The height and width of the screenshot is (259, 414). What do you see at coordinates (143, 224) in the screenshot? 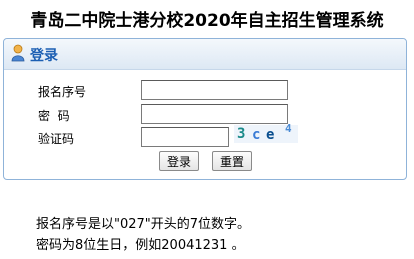
I see `note-registration-format: 报名序号是以"027"开头的7位数字。` at bounding box center [143, 224].